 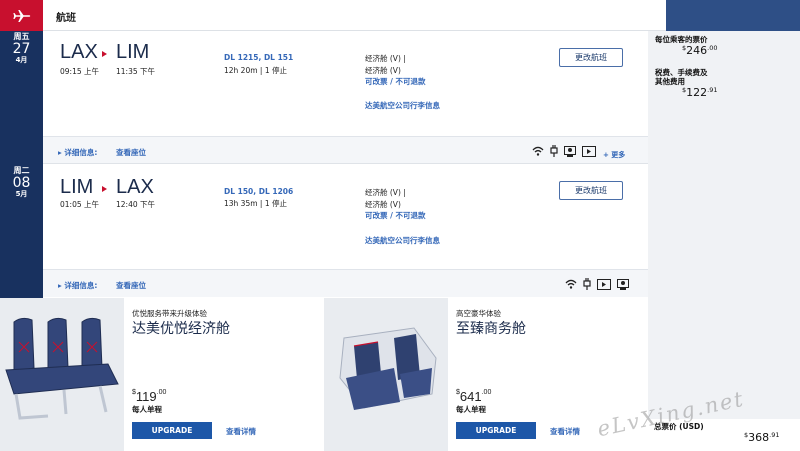 I want to click on day-of-week: 周二, so click(x=21, y=170).